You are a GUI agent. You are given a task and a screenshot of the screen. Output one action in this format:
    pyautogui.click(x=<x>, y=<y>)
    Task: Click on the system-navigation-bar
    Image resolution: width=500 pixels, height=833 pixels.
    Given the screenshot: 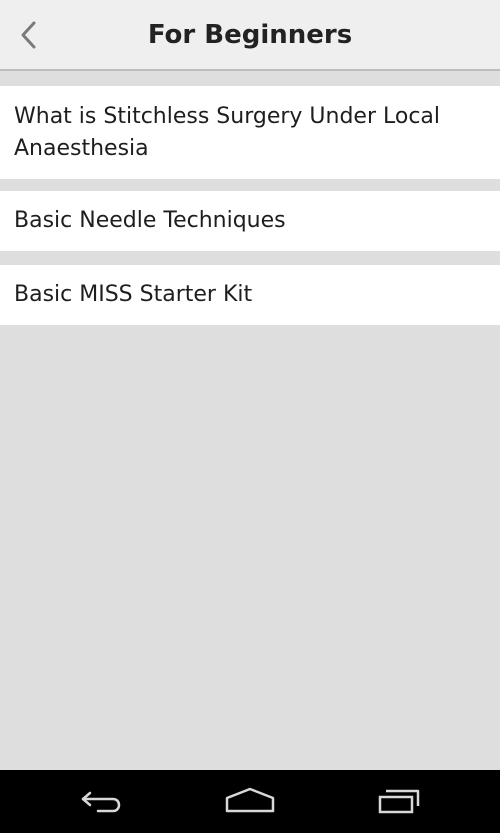 What is the action you would take?
    pyautogui.click(x=250, y=801)
    